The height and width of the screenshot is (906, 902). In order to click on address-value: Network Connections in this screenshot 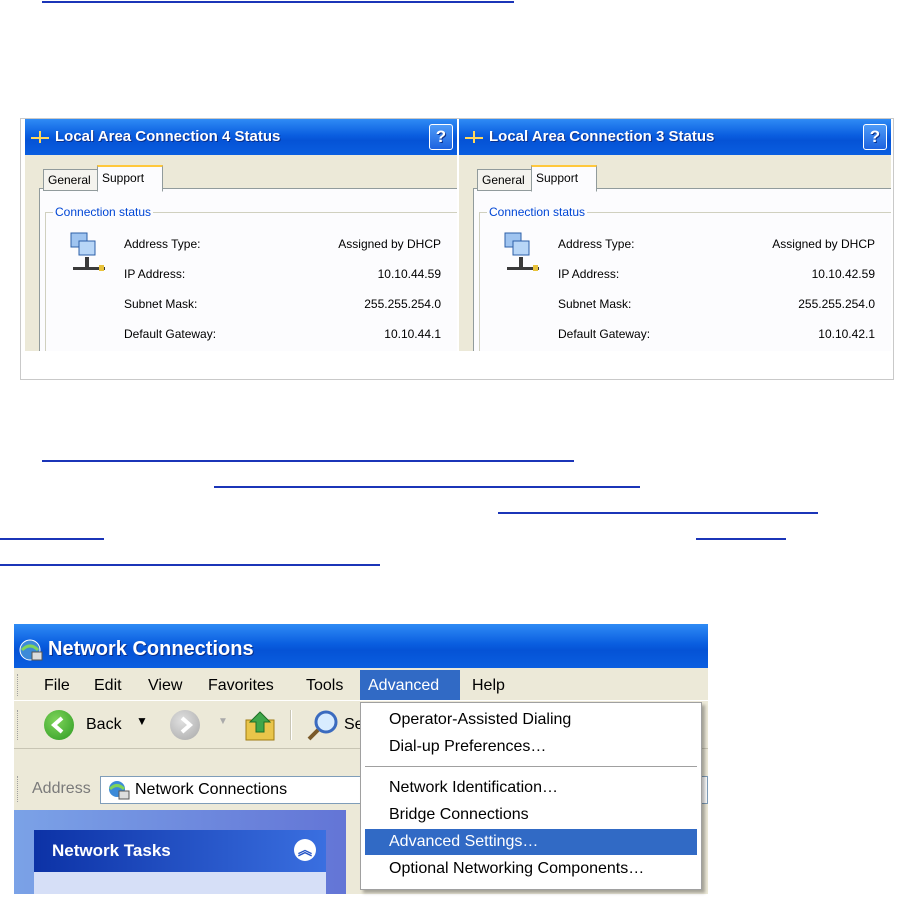, I will do `click(211, 789)`.